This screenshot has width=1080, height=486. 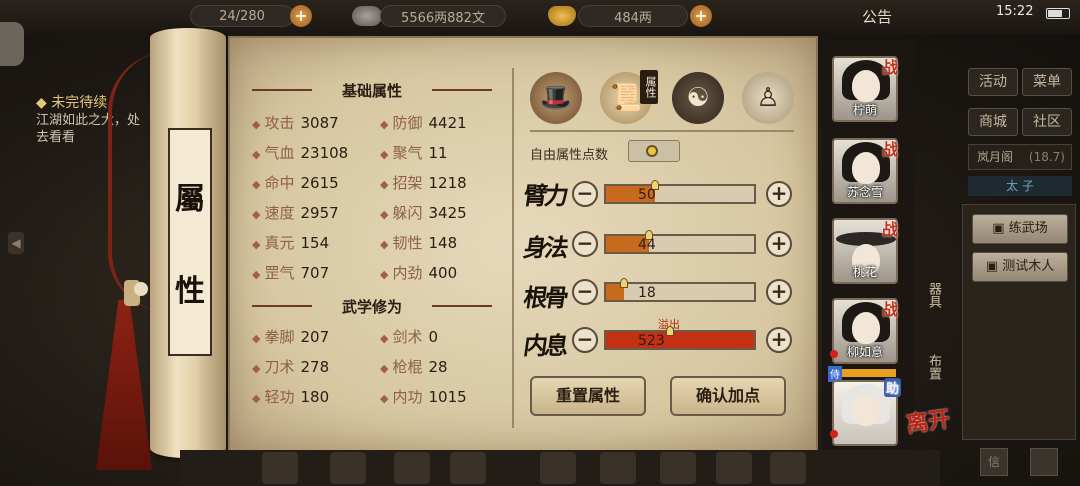 What do you see at coordinates (864, 272) in the screenshot?
I see `party-member-name: 桃花` at bounding box center [864, 272].